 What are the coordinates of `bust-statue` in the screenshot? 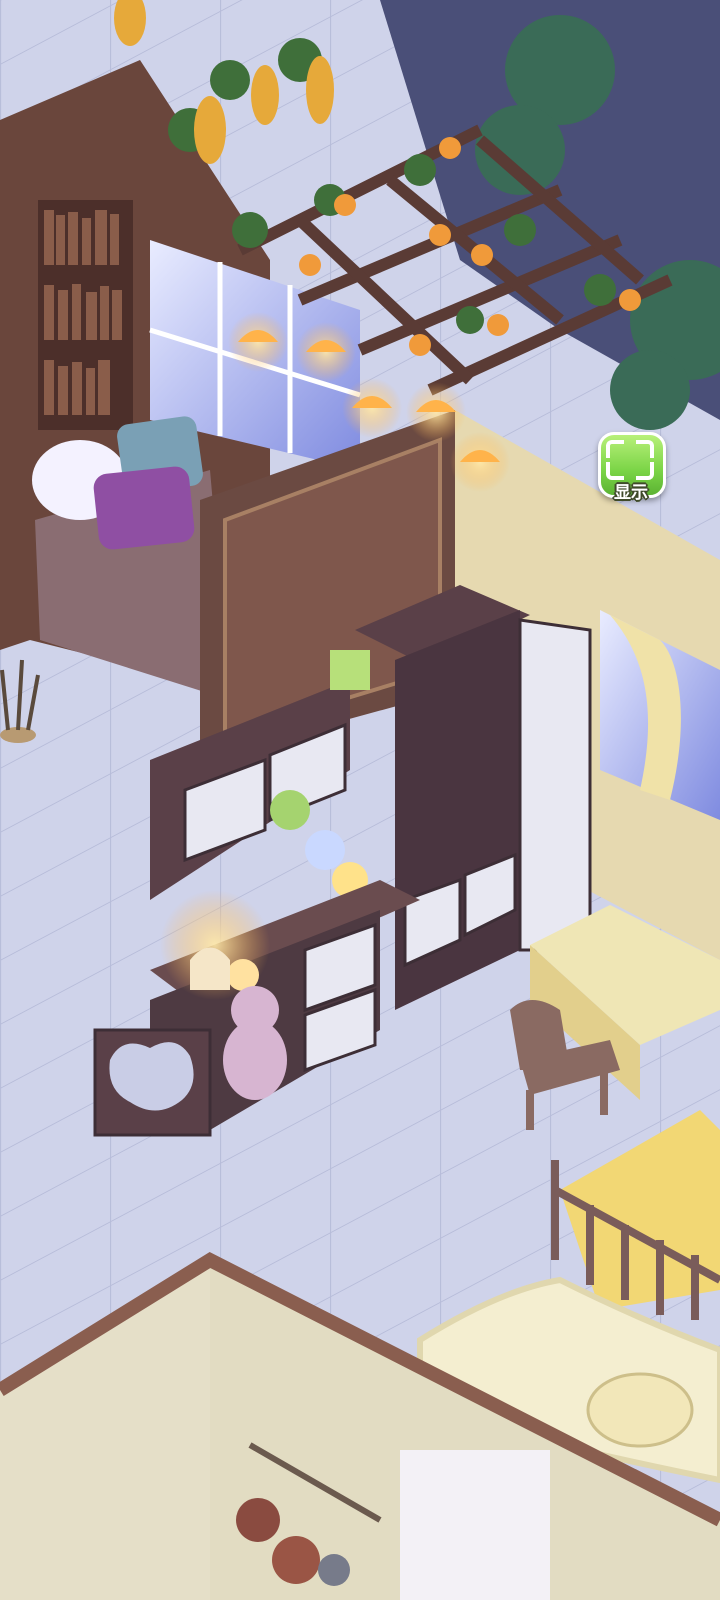 It's located at (210, 968).